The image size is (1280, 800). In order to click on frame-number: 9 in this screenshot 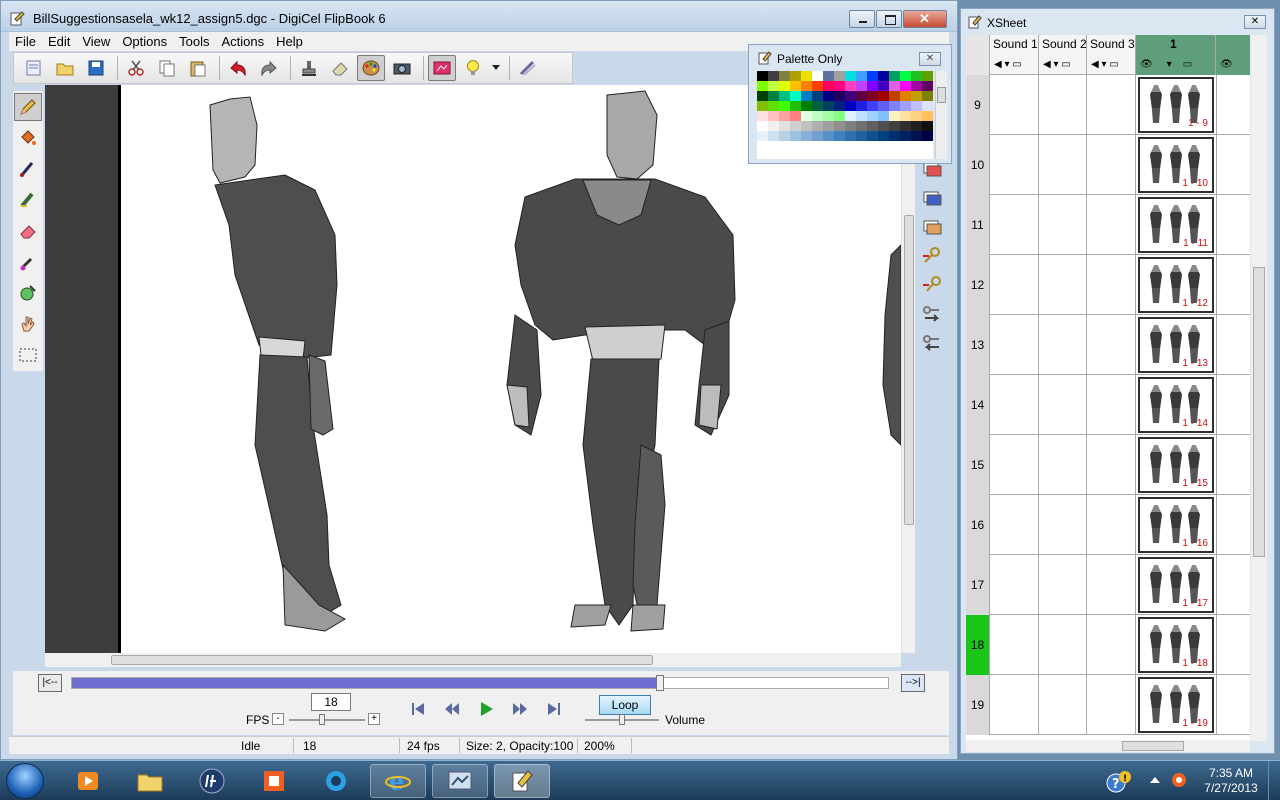, I will do `click(978, 105)`.